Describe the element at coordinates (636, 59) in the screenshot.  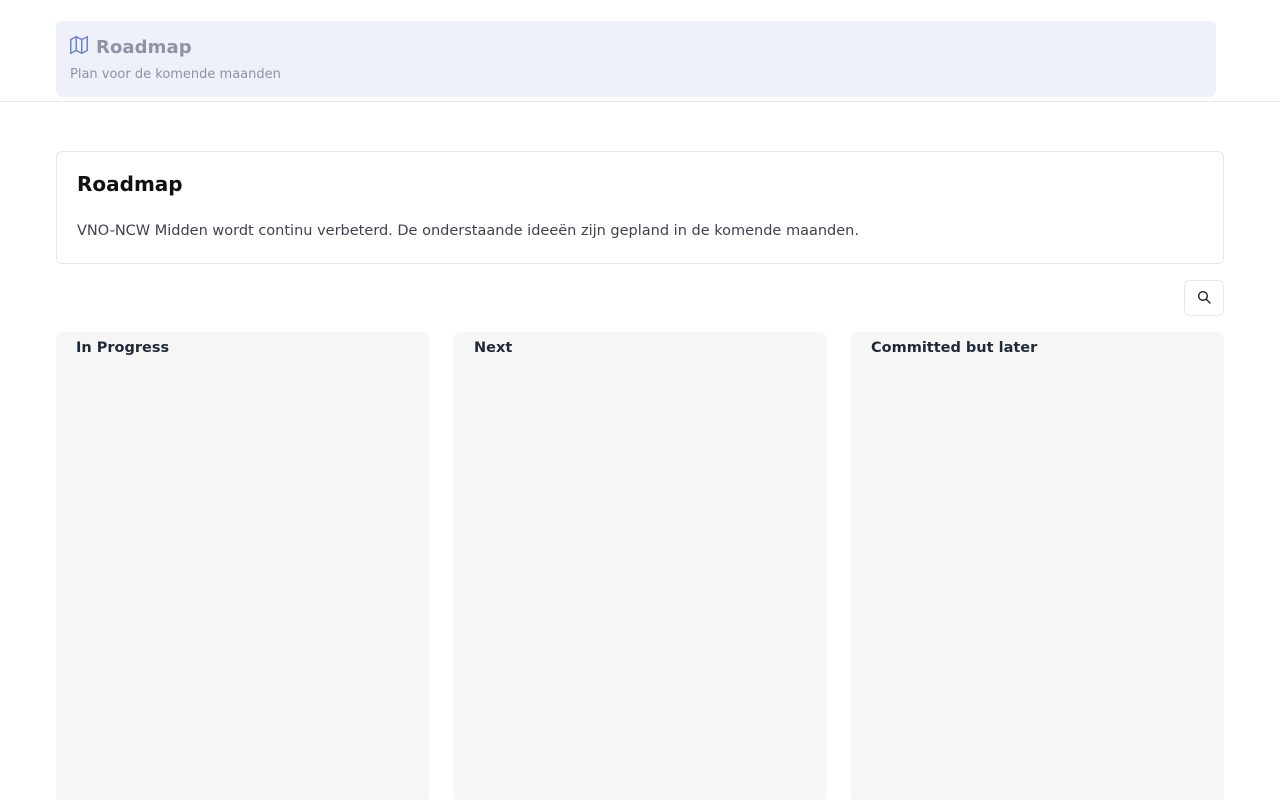
I see `page-header: Roadmap Plan voor de komende maanden` at that location.